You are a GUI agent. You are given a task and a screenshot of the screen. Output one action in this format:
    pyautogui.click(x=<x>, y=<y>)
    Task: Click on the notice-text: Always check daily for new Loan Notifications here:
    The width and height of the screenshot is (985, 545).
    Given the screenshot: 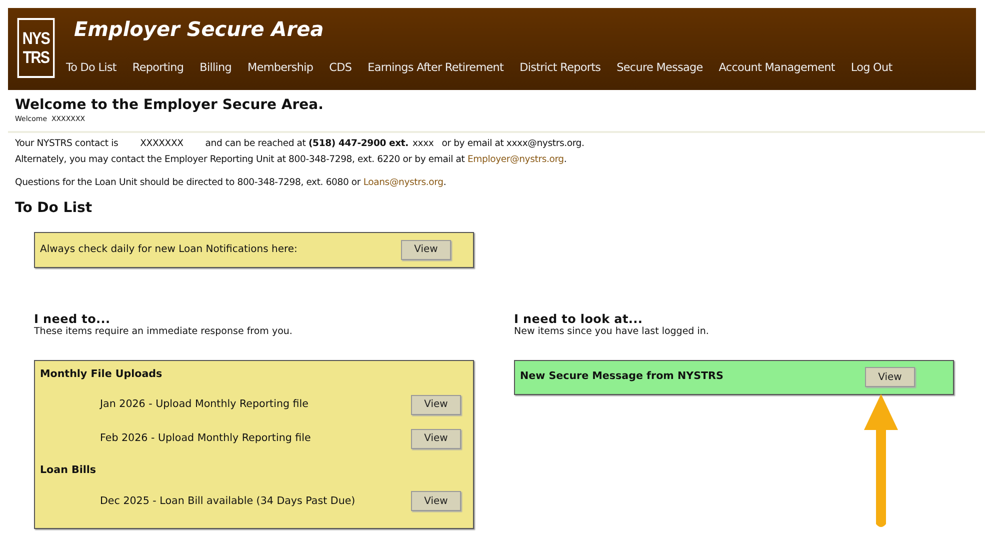 What is the action you would take?
    pyautogui.click(x=169, y=250)
    